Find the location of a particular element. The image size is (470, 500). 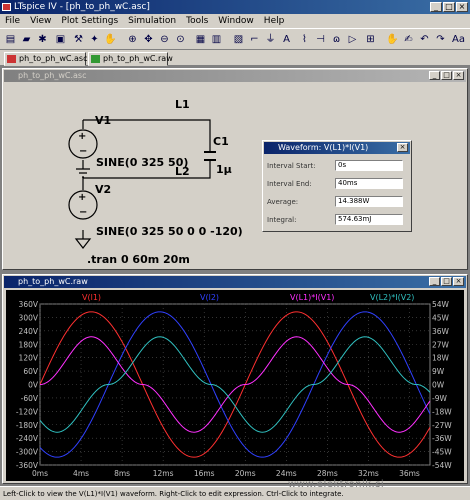

pan-icon: ✥ is located at coordinates (148, 39).